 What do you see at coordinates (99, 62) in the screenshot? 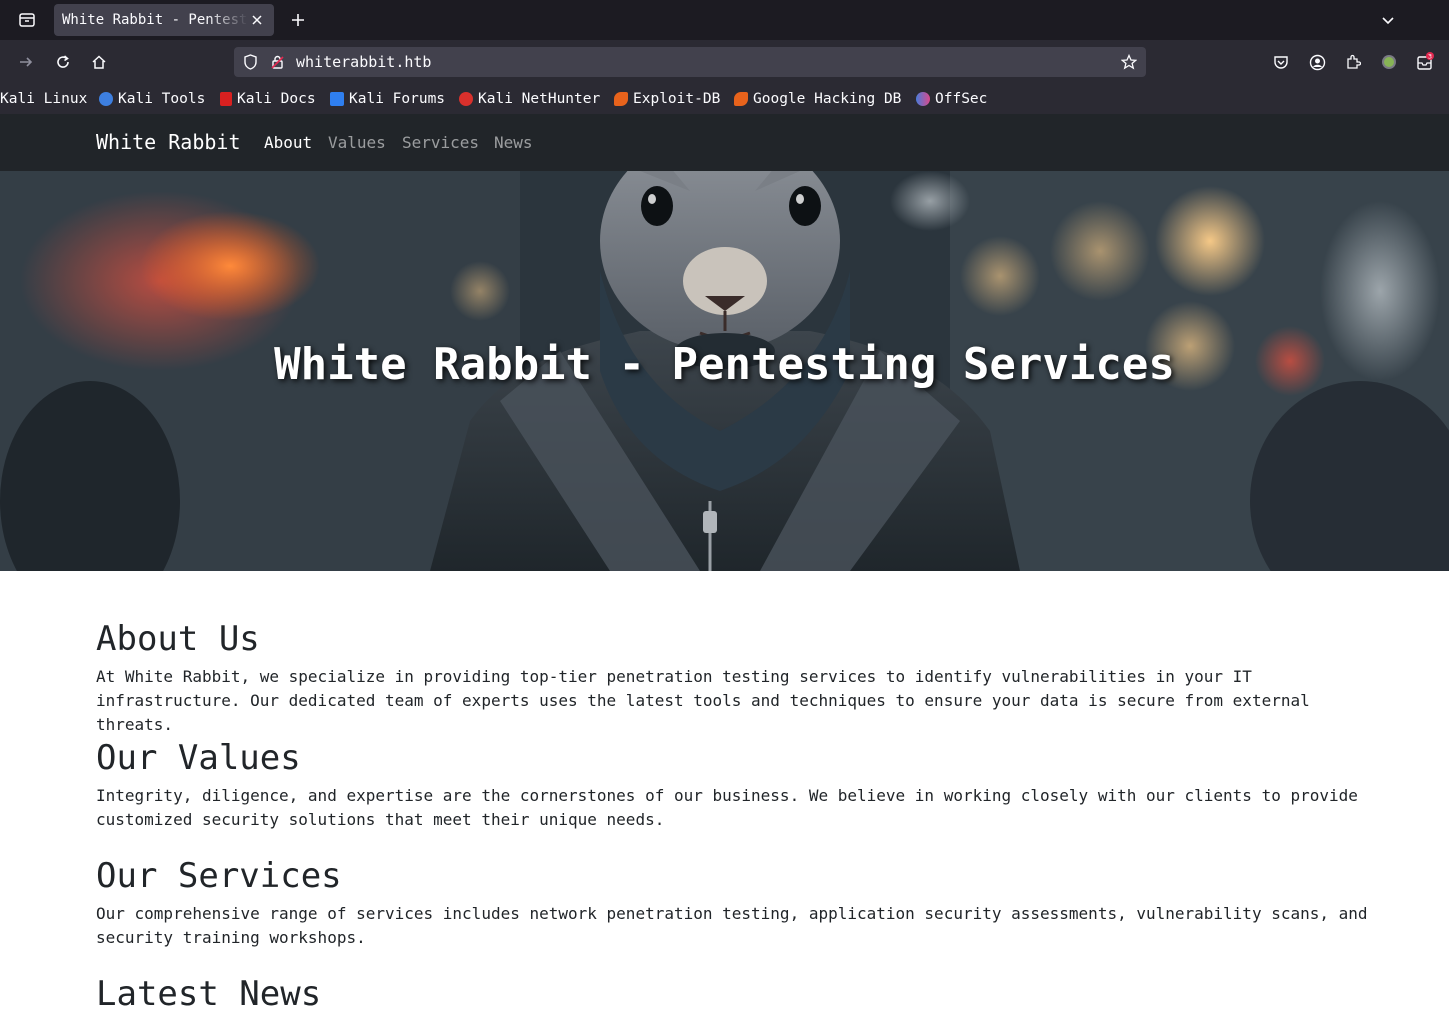
I see `home-icon` at bounding box center [99, 62].